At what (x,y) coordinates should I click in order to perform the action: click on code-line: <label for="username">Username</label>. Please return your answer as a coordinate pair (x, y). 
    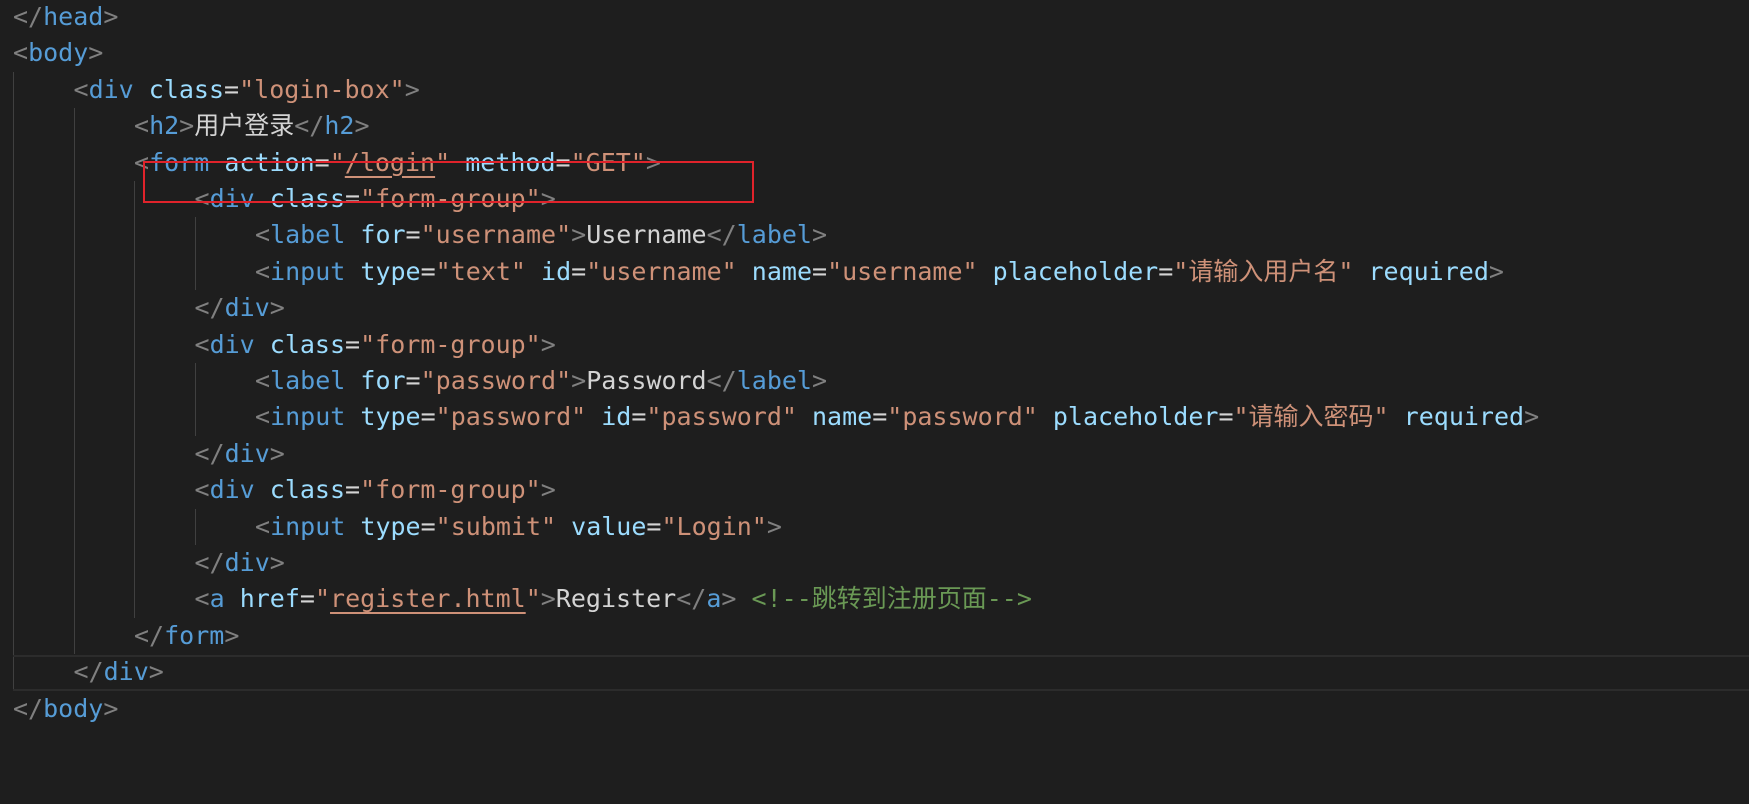
    Looking at the image, I should click on (541, 235).